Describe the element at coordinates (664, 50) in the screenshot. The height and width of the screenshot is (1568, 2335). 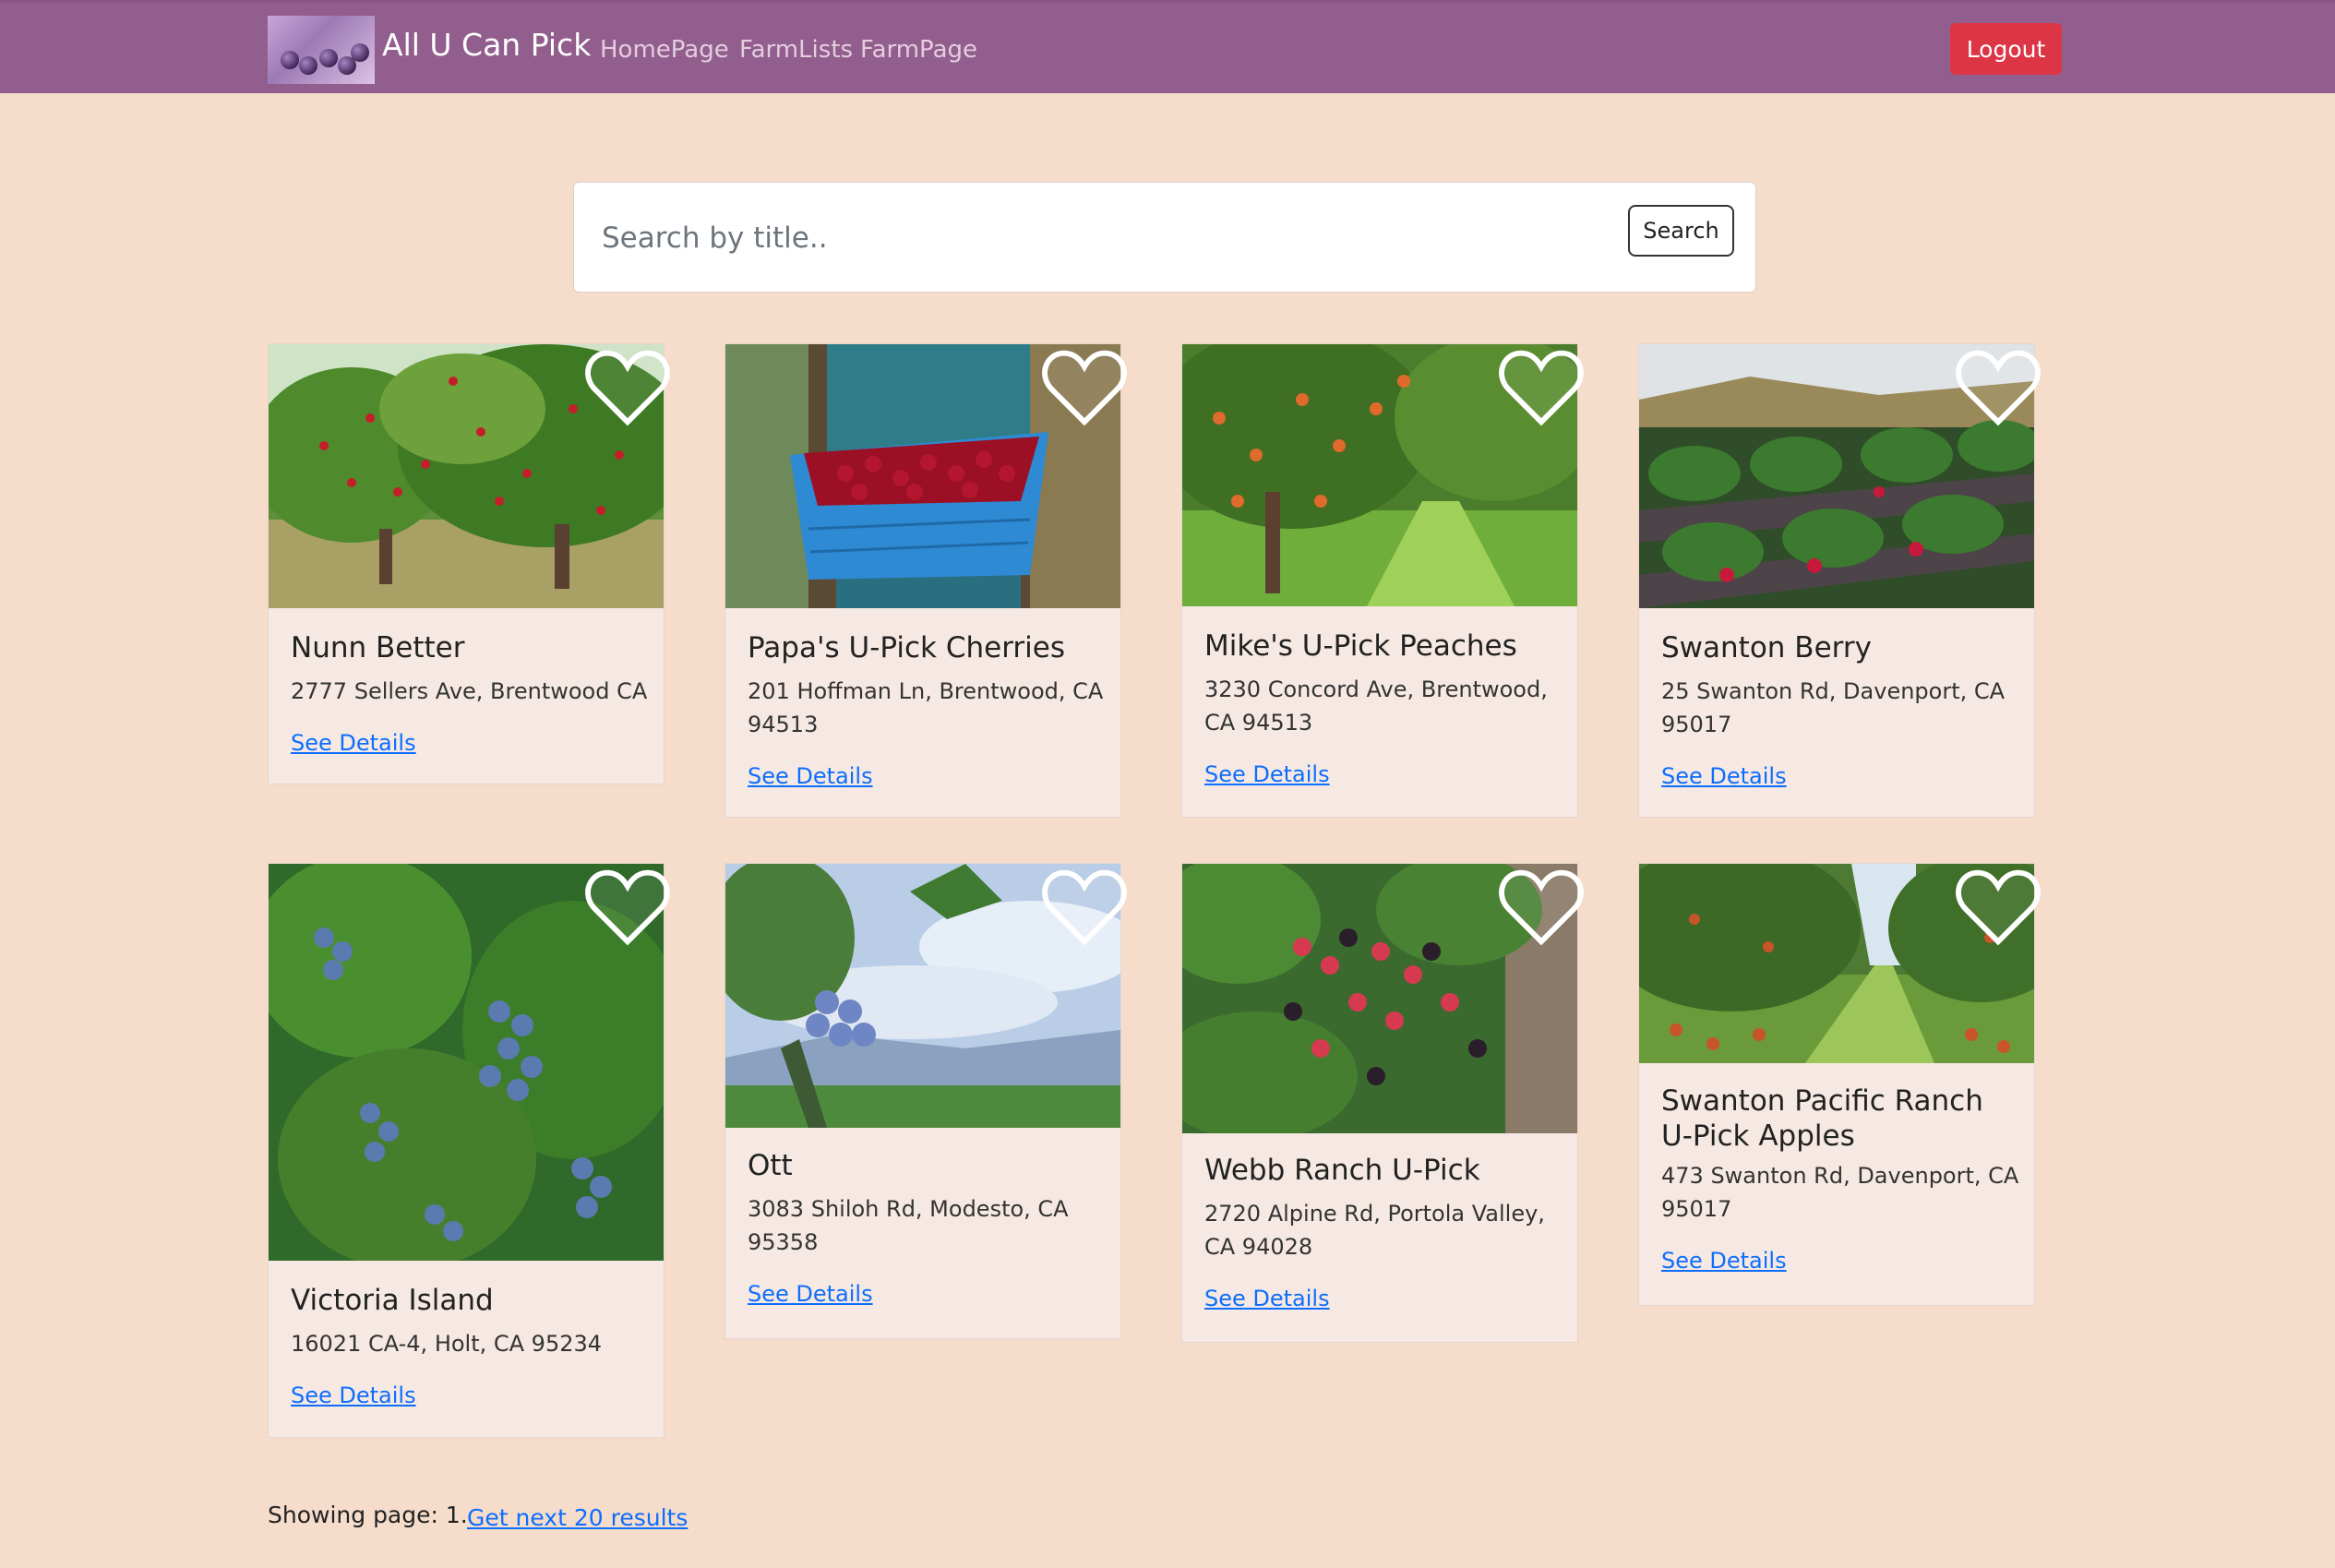
I see `nav-link-homepage: HomePage` at that location.